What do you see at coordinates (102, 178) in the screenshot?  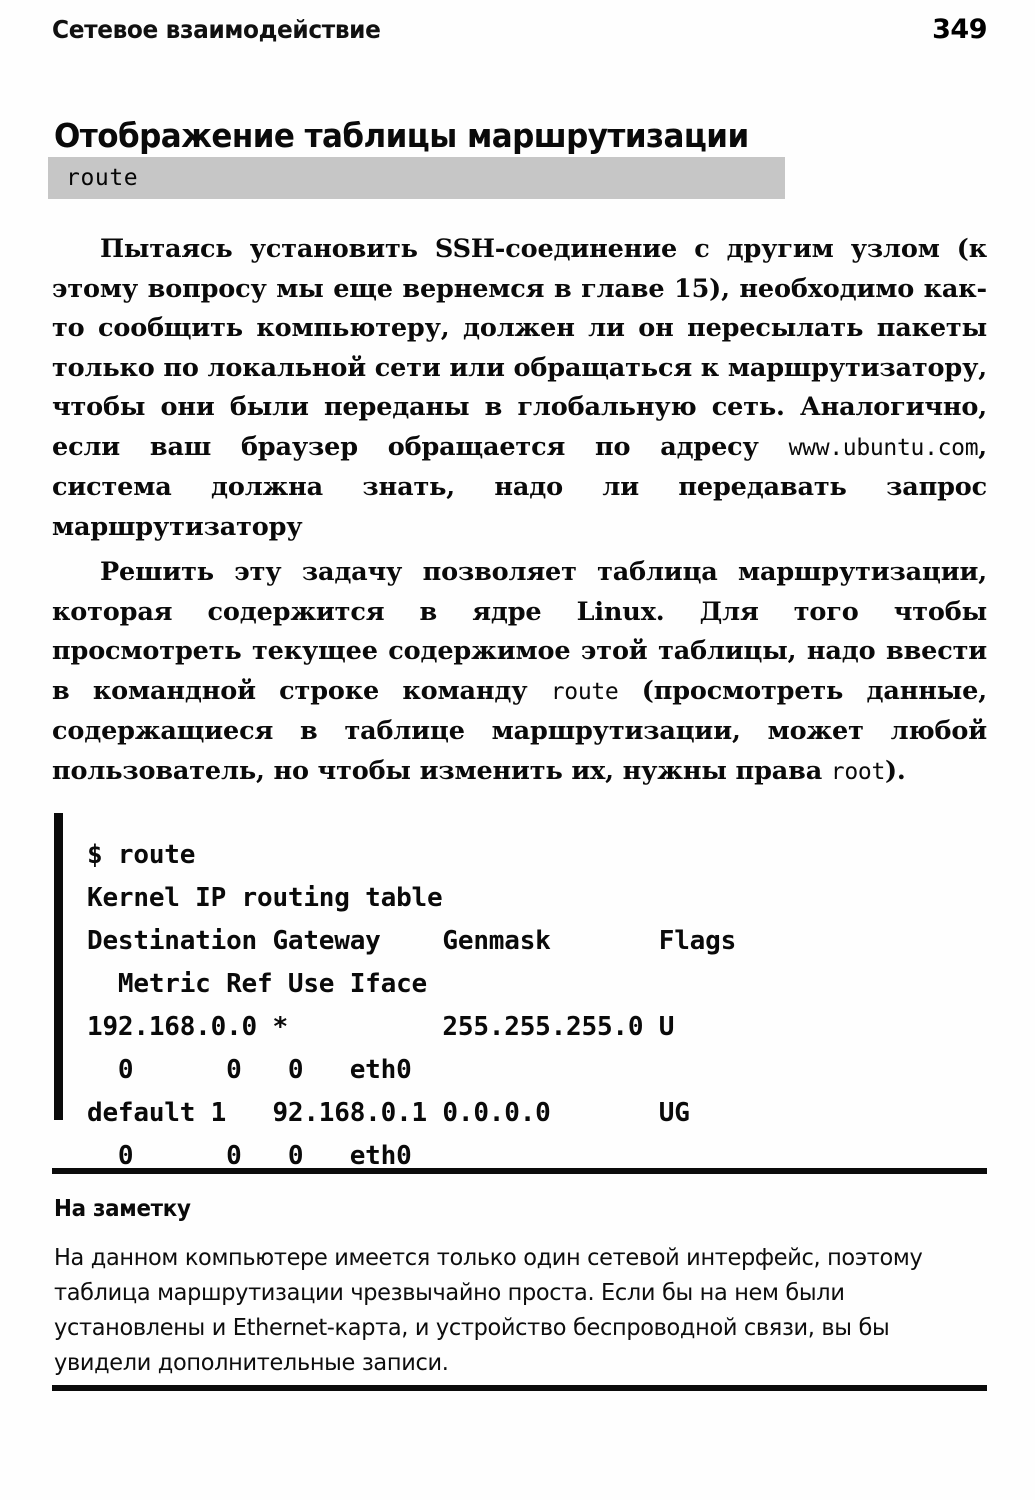 I see `syntax-box-command: route` at bounding box center [102, 178].